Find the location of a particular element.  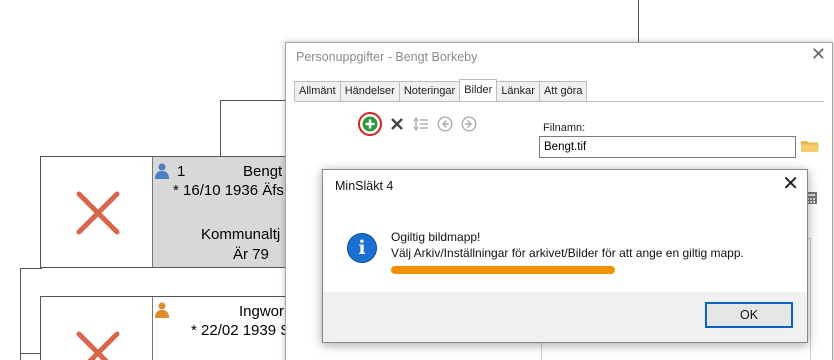

move-right-button is located at coordinates (469, 124).